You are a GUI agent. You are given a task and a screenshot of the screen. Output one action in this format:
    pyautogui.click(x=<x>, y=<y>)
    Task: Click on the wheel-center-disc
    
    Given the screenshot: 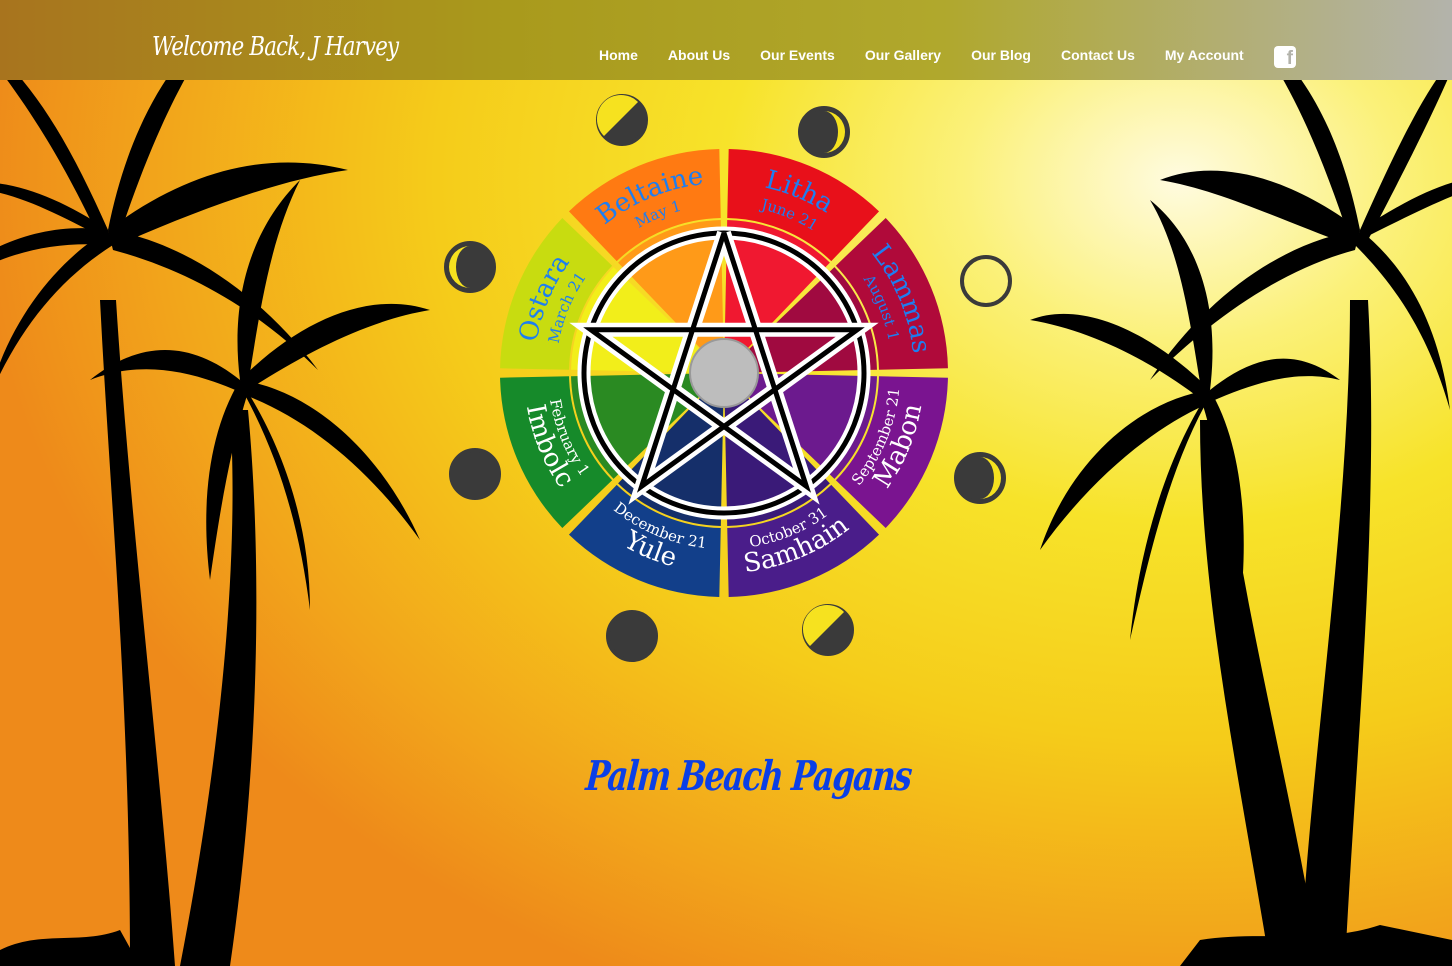 What is the action you would take?
    pyautogui.click(x=724, y=373)
    